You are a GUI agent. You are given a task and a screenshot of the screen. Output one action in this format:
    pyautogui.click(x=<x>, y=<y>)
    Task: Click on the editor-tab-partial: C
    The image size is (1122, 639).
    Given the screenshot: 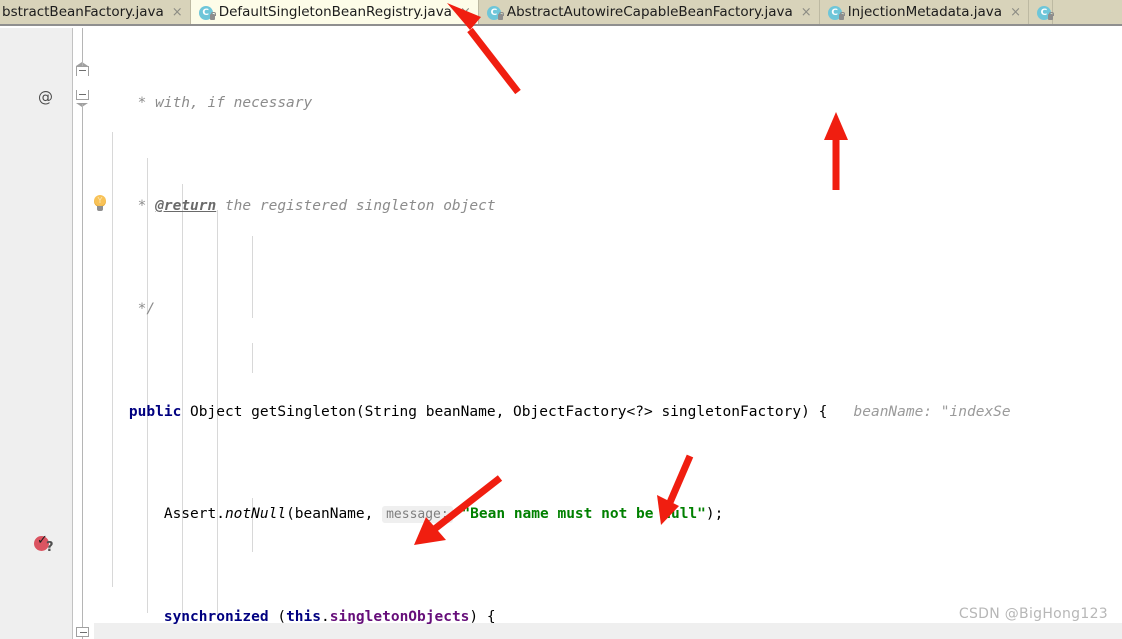 What is the action you would take?
    pyautogui.click(x=1041, y=12)
    